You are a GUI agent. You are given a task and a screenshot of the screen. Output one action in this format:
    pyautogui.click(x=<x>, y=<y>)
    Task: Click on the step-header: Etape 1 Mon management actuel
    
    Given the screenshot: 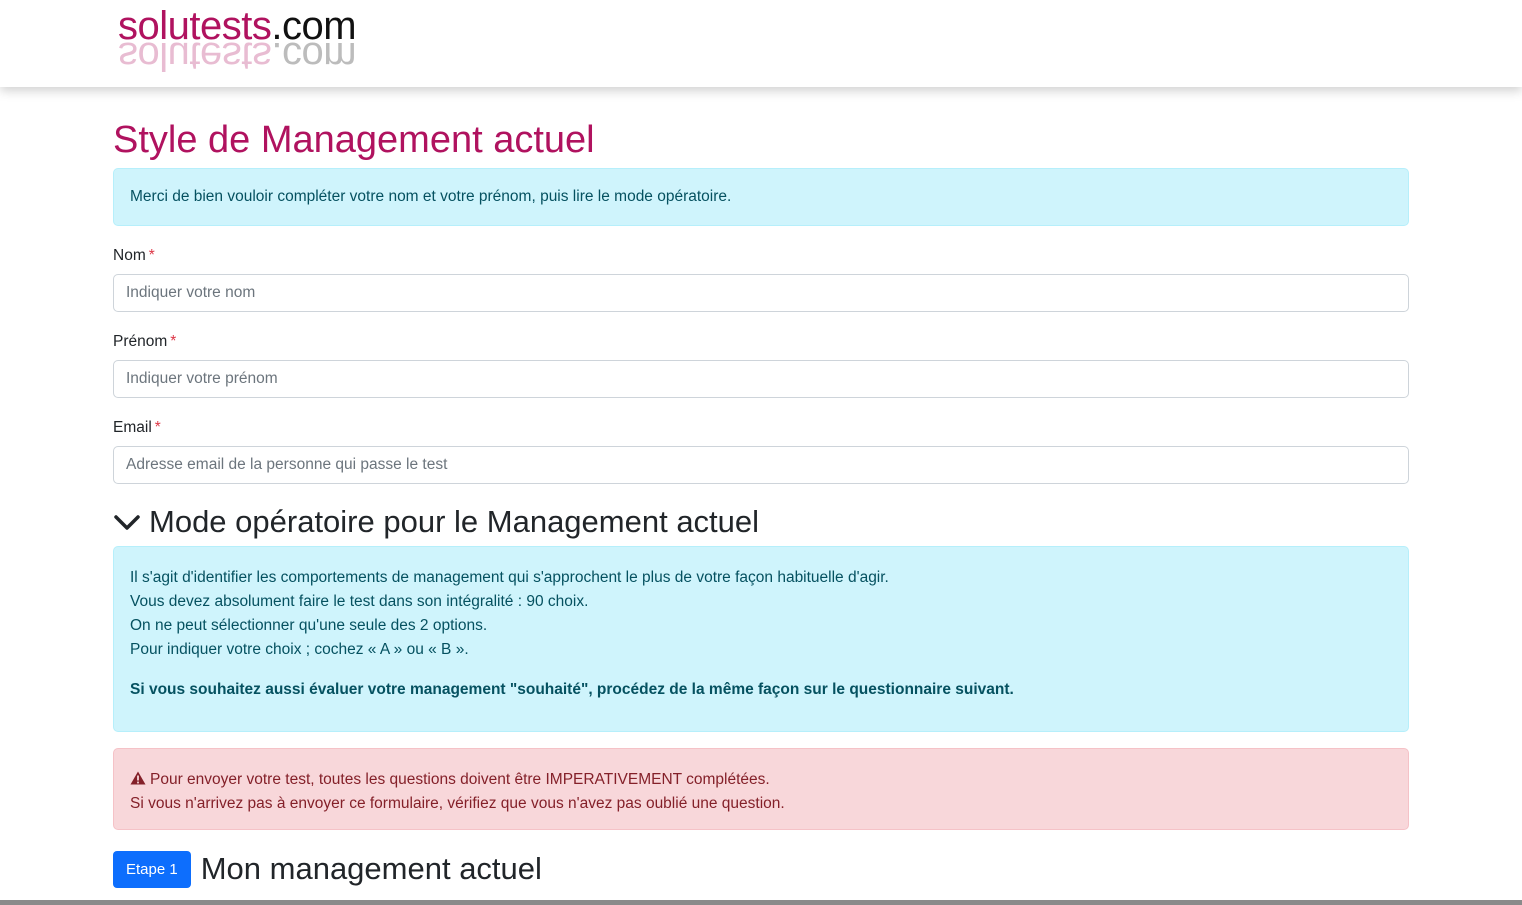 What is the action you would take?
    pyautogui.click(x=327, y=869)
    